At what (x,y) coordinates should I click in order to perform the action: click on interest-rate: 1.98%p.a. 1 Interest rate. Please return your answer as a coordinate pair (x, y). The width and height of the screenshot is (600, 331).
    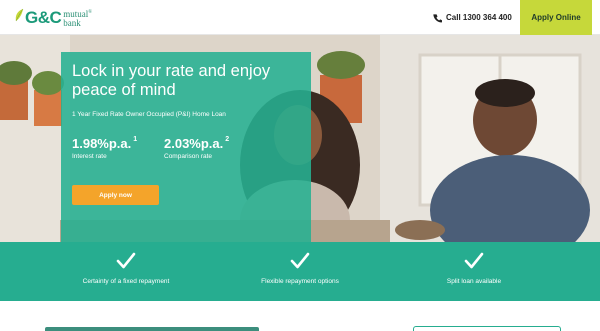
    Looking at the image, I should click on (104, 148).